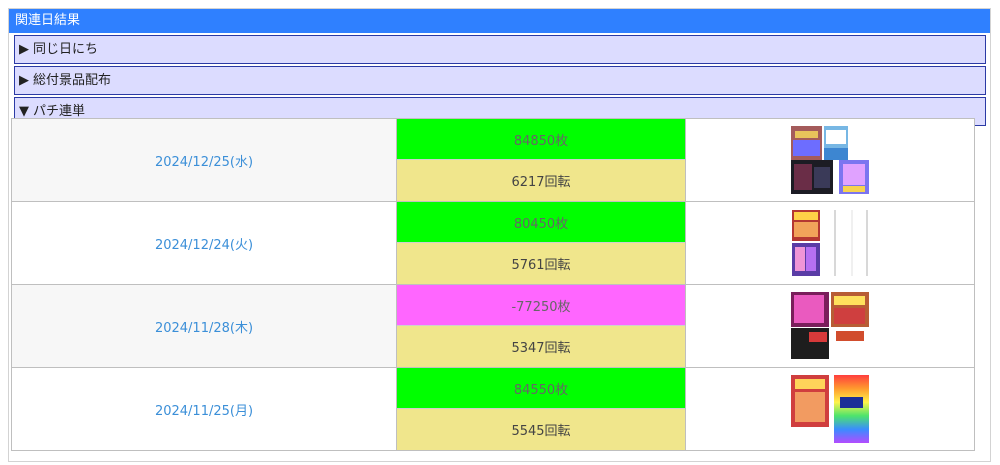  Describe the element at coordinates (541, 388) in the screenshot. I see `coin-result: 84550枚` at that location.